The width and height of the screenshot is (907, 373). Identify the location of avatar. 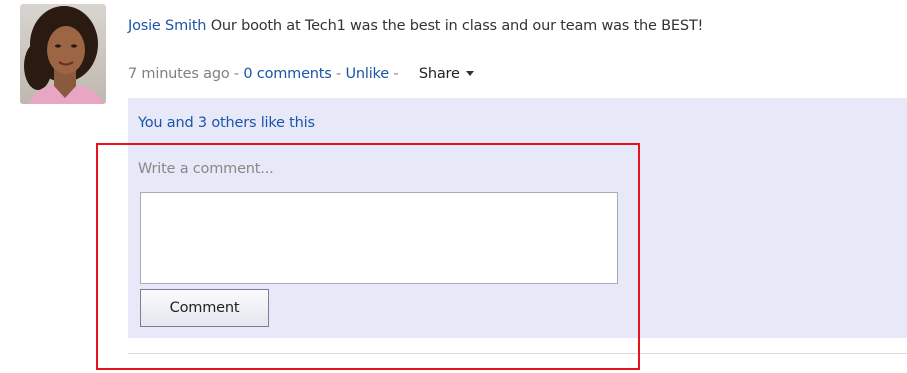
(63, 54).